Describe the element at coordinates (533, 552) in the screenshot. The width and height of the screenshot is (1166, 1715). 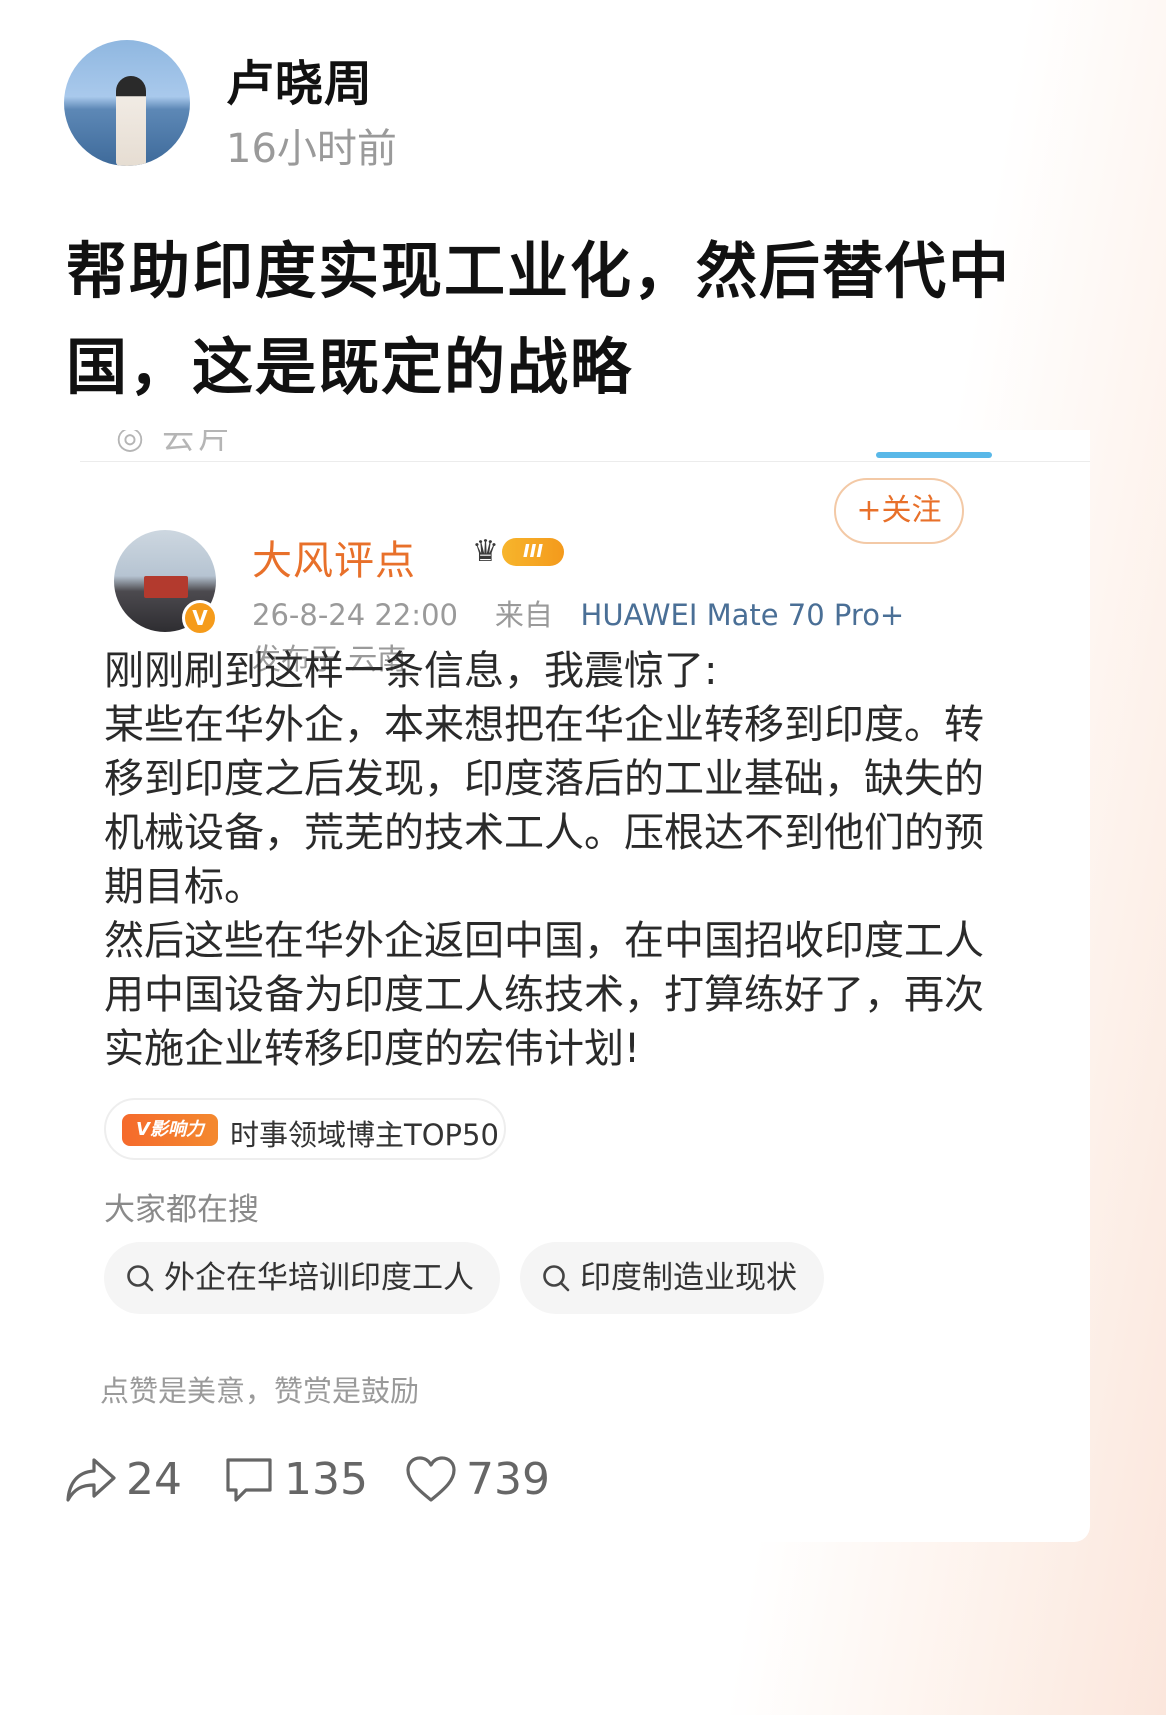
I see `level-badge-label: III` at that location.